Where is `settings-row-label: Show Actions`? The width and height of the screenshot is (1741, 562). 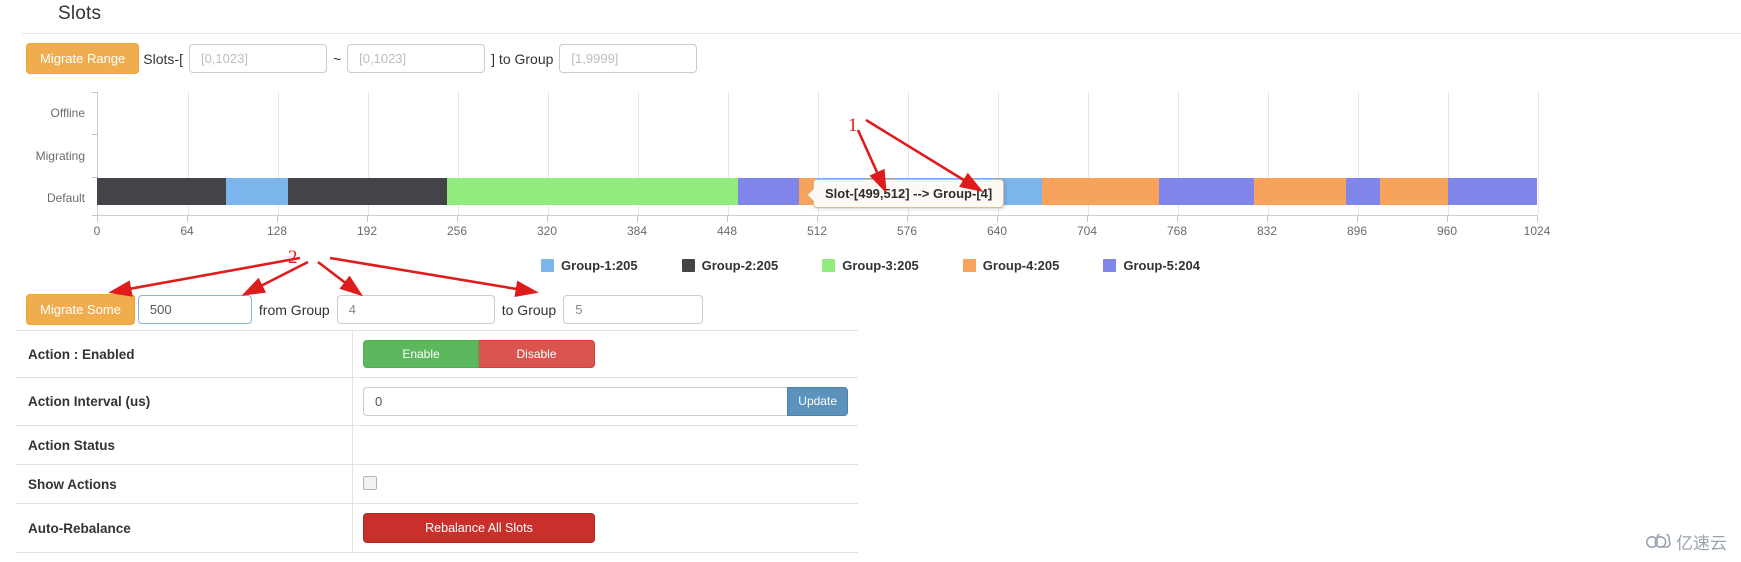 settings-row-label: Show Actions is located at coordinates (184, 484).